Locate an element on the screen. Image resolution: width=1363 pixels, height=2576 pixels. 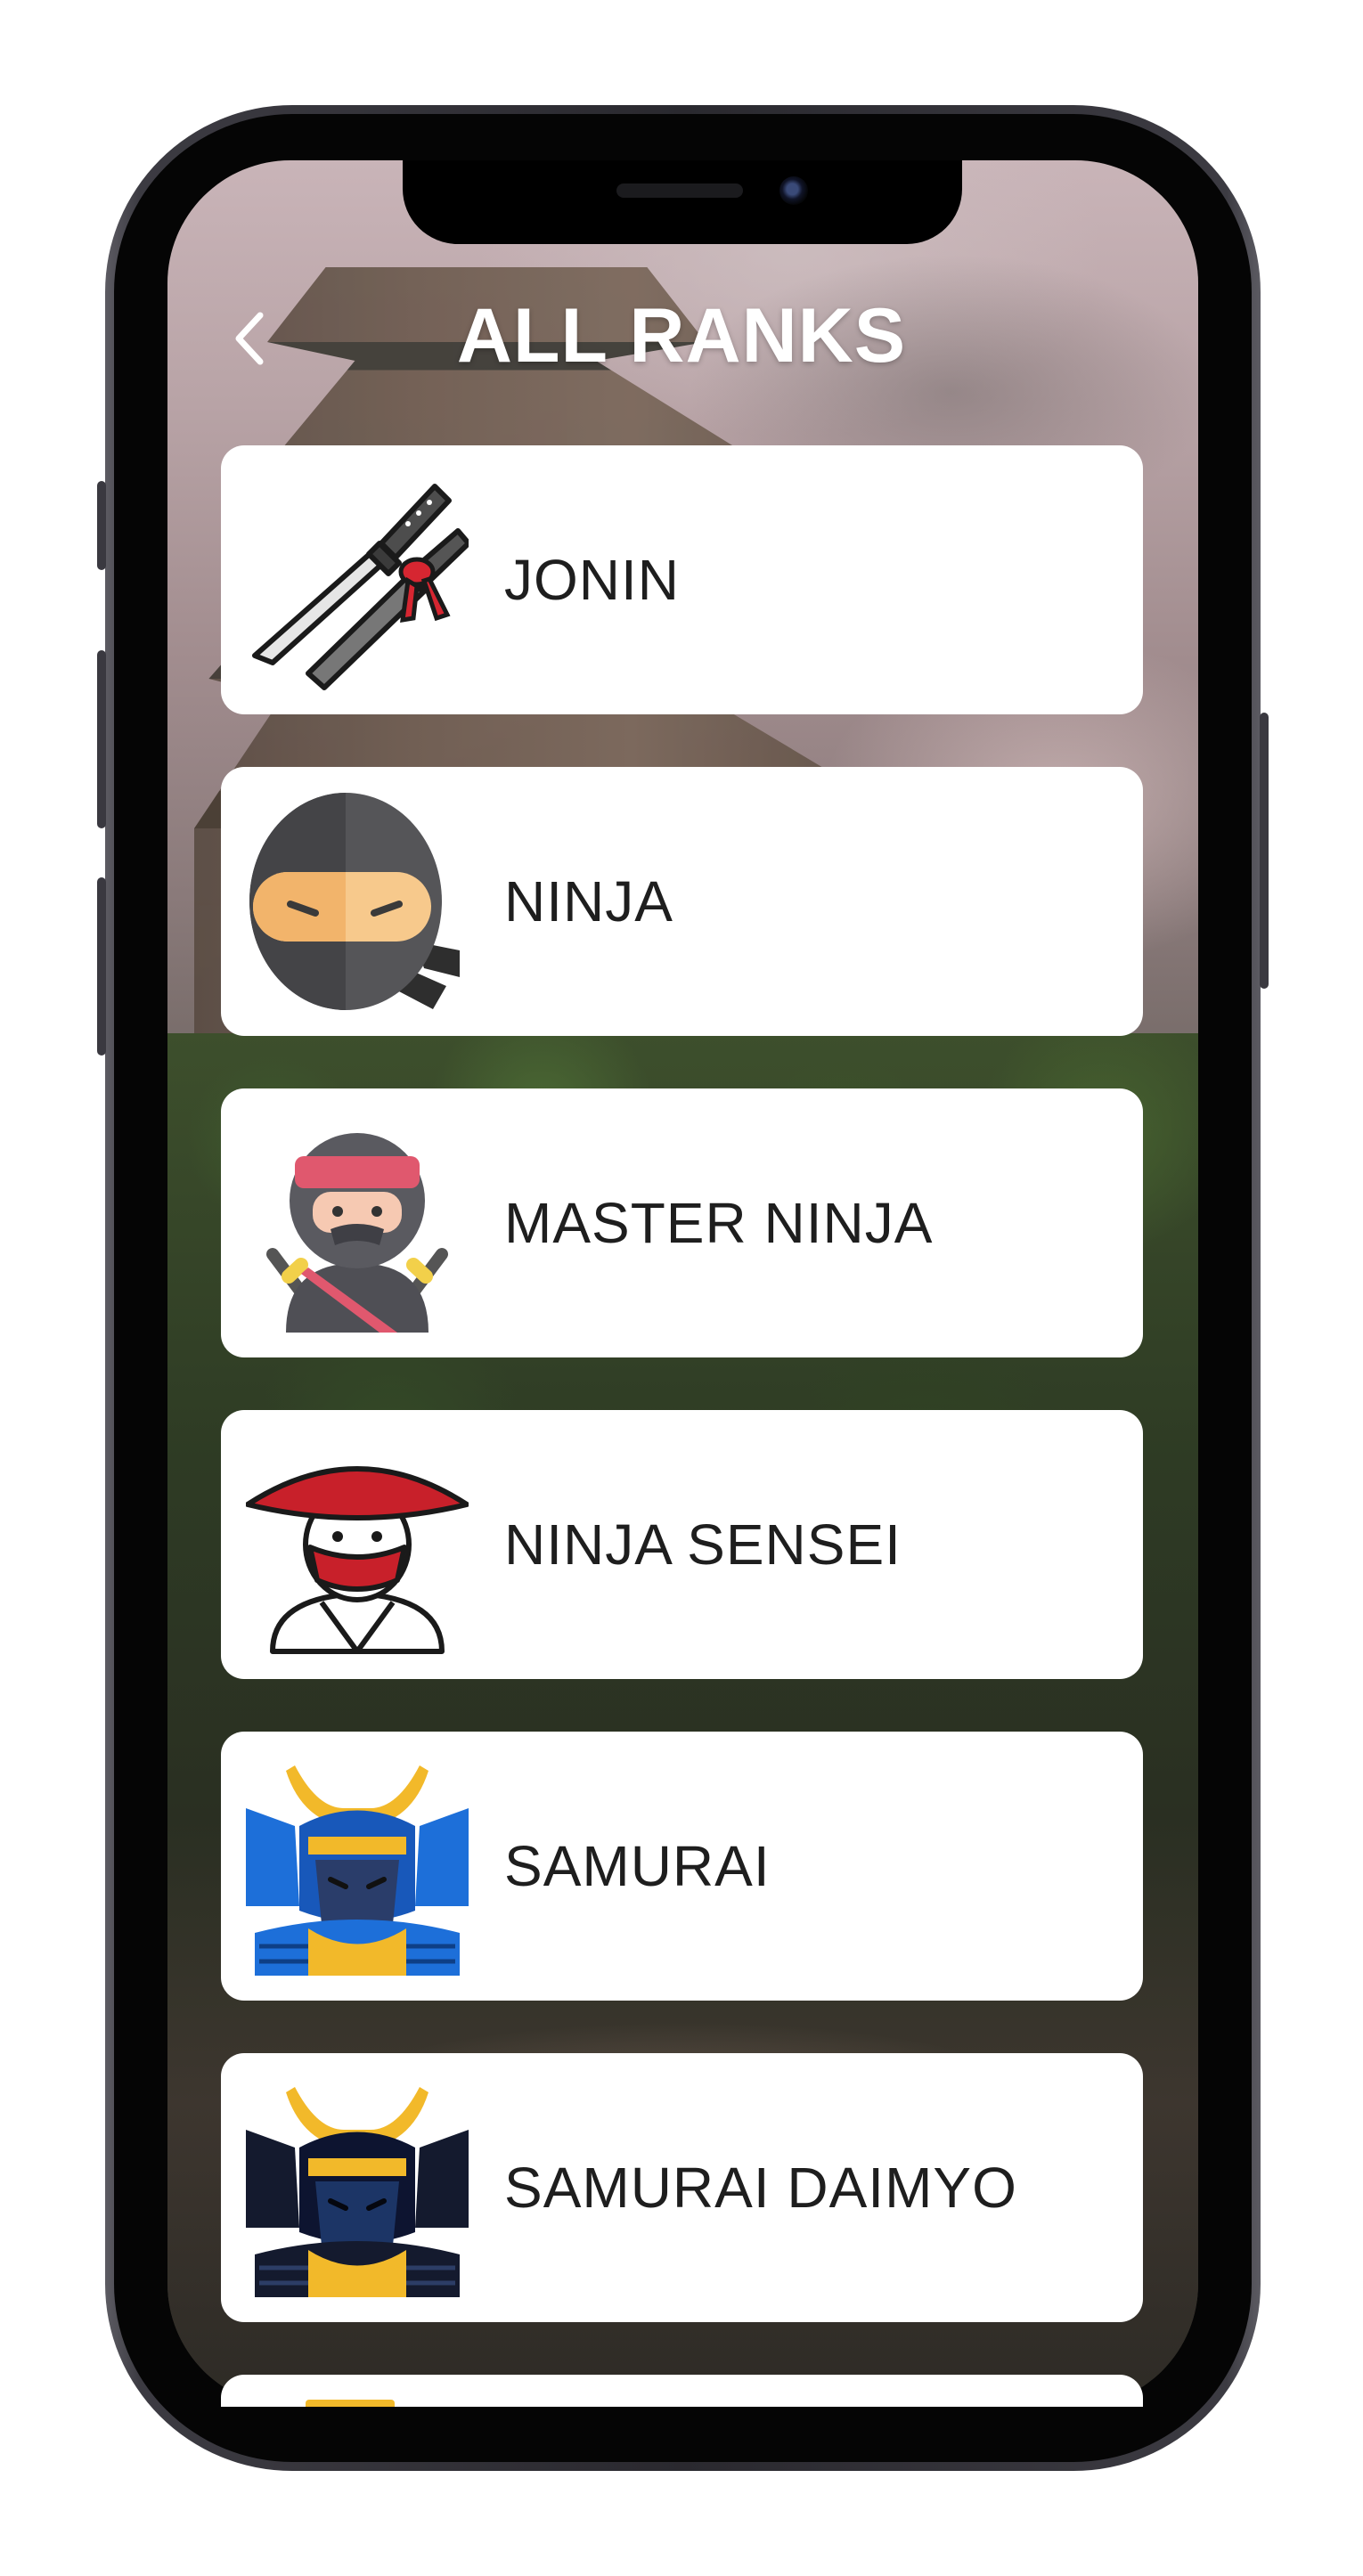
rank-card-jonin: JONIN is located at coordinates (682, 579).